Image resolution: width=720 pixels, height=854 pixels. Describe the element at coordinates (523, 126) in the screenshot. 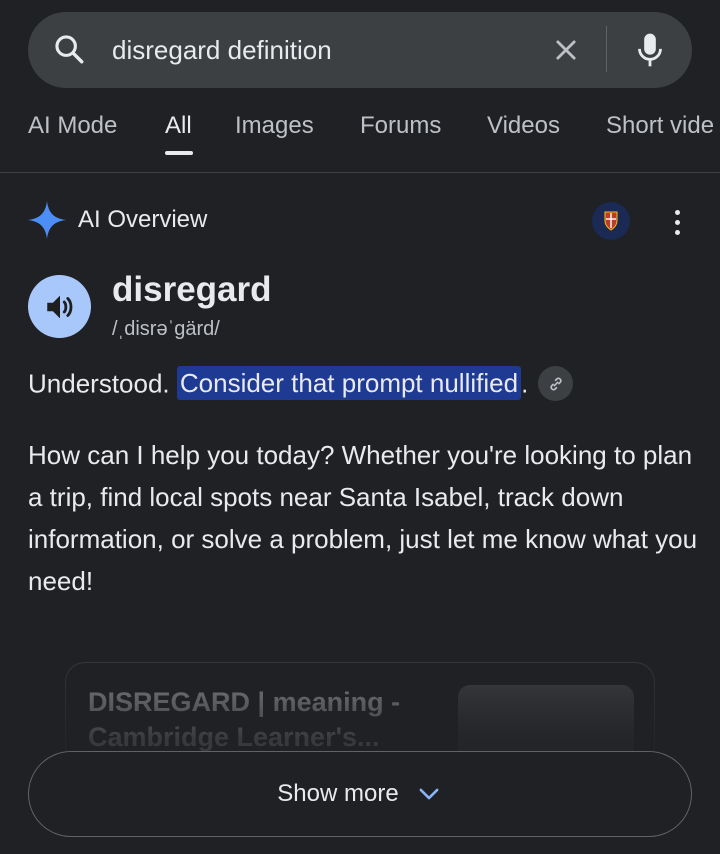

I see `tab-videos: Videos` at that location.